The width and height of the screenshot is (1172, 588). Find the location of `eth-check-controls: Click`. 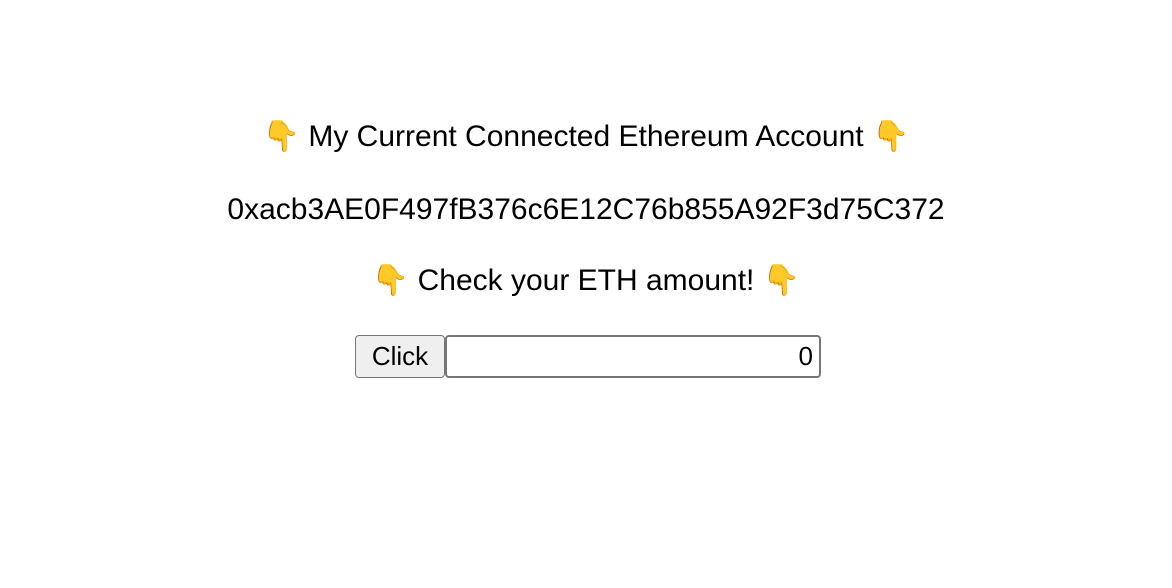

eth-check-controls: Click is located at coordinates (588, 356).